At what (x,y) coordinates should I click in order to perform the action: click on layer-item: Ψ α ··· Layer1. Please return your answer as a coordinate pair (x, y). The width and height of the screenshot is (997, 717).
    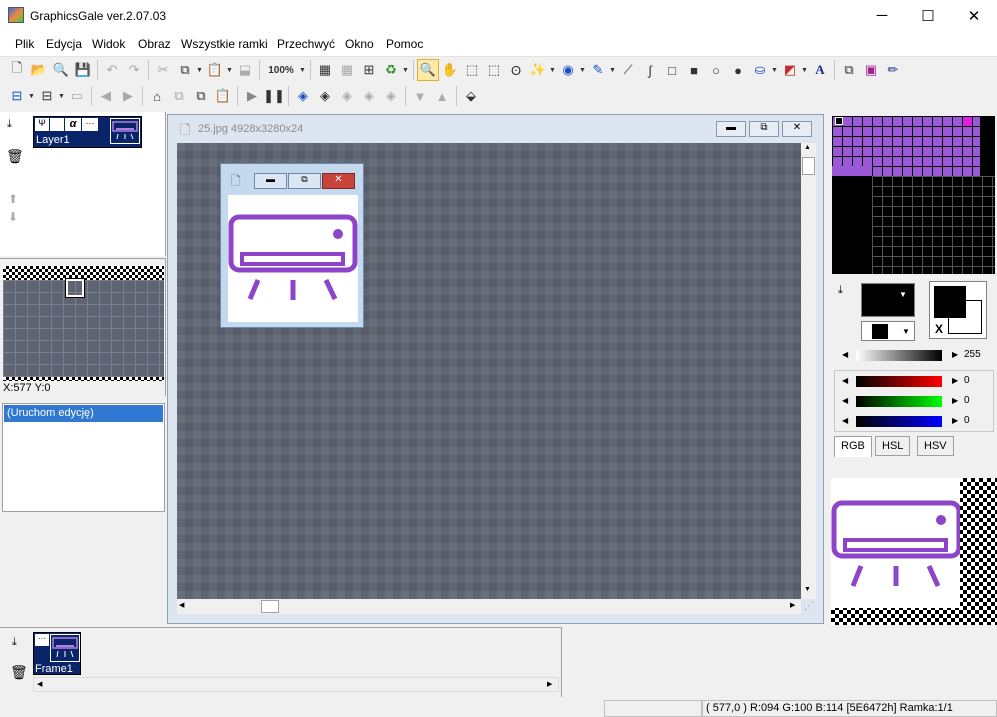
    Looking at the image, I should click on (87, 132).